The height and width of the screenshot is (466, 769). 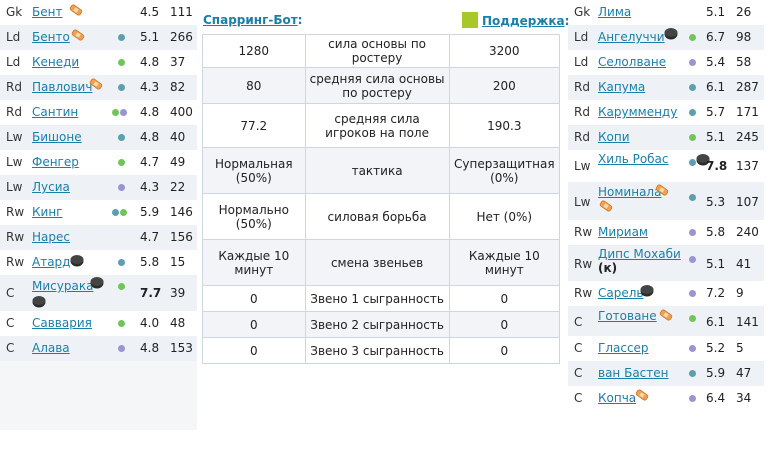 What do you see at coordinates (747, 202) in the screenshot?
I see `player-number: 107` at bounding box center [747, 202].